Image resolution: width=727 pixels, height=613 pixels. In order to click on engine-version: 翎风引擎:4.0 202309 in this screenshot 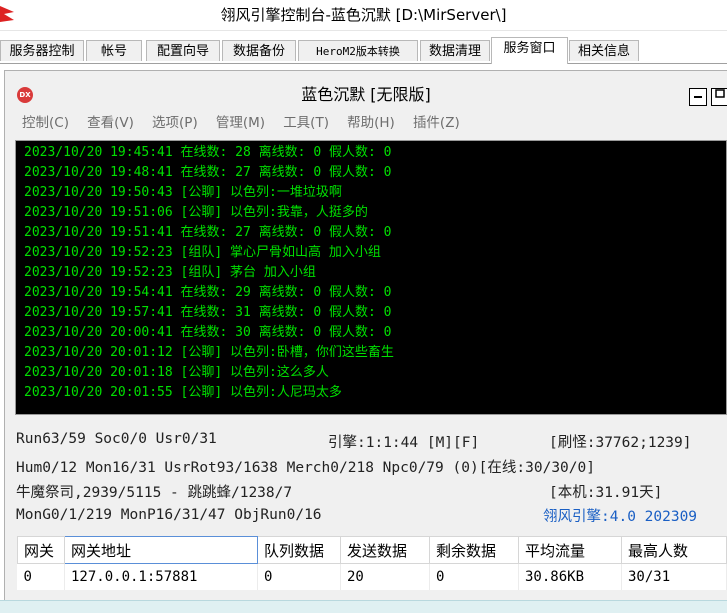, I will do `click(620, 517)`.